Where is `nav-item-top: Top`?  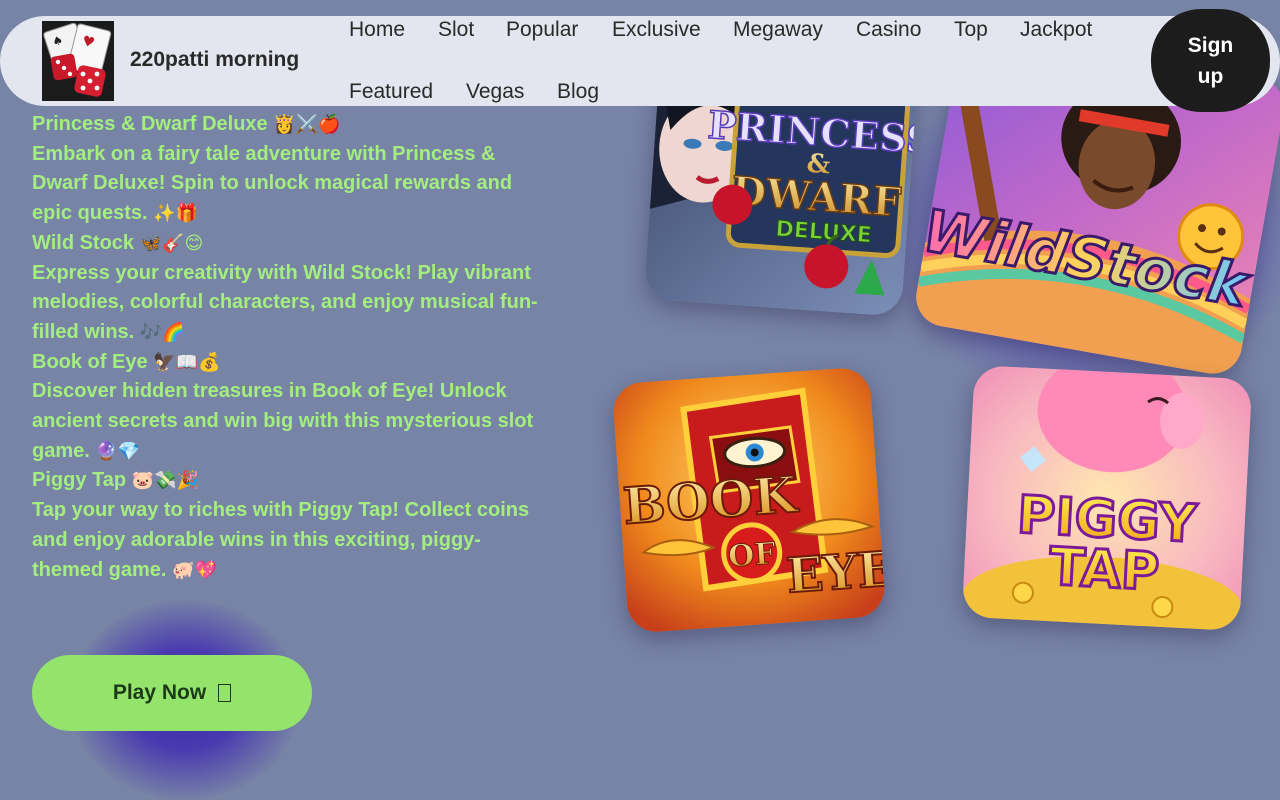
nav-item-top: Top is located at coordinates (971, 30).